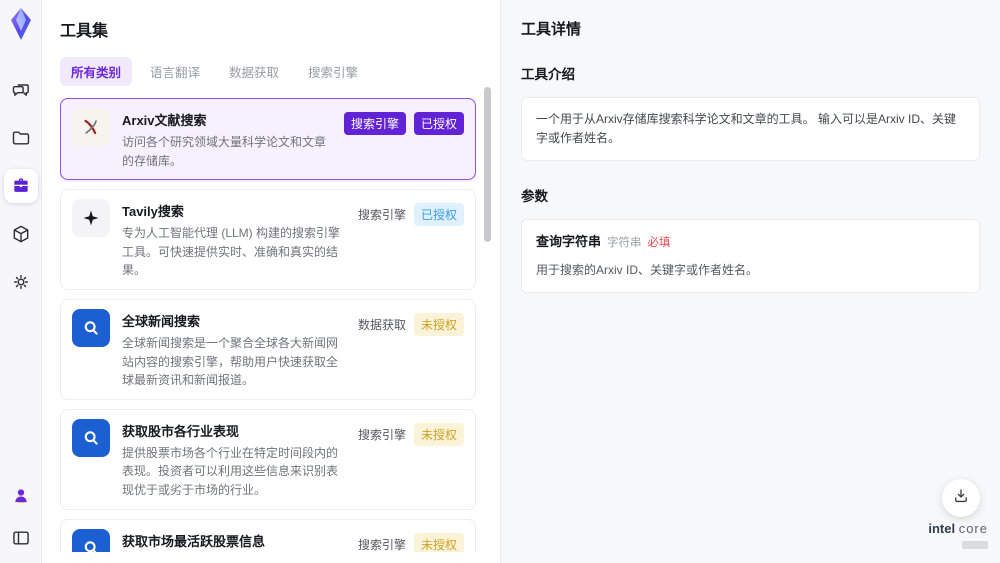 Image resolution: width=1000 pixels, height=563 pixels. I want to click on tool-name: 获取股市各行业表现, so click(181, 431).